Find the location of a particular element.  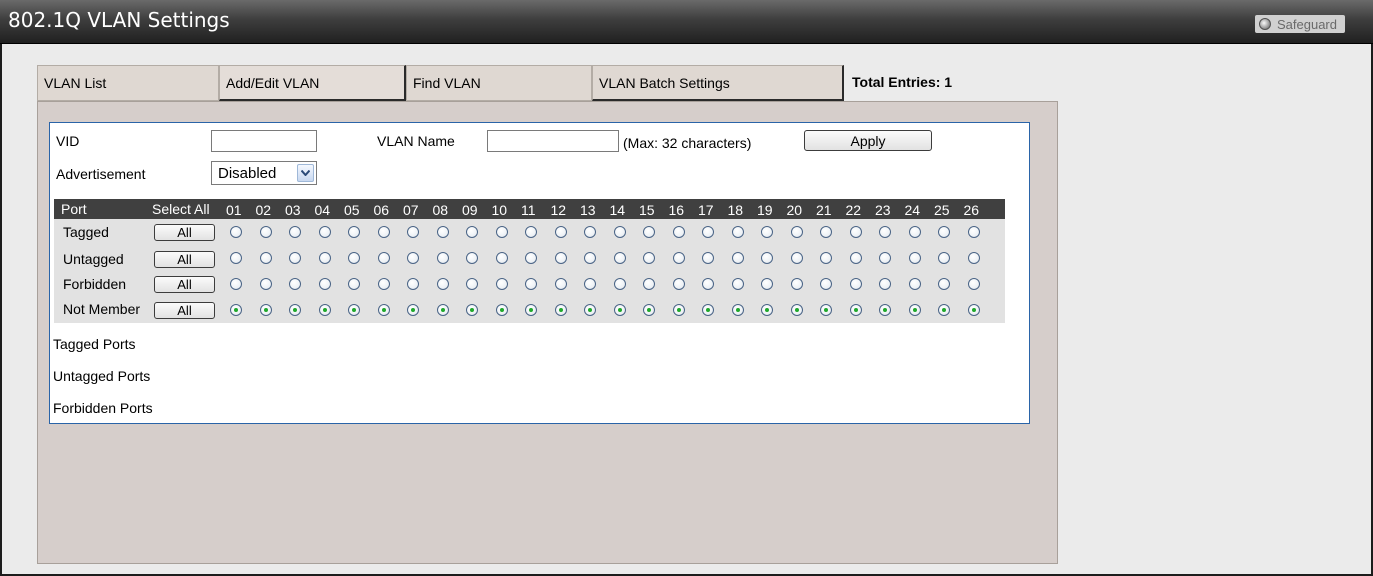

apply-button: Apply is located at coordinates (868, 140).